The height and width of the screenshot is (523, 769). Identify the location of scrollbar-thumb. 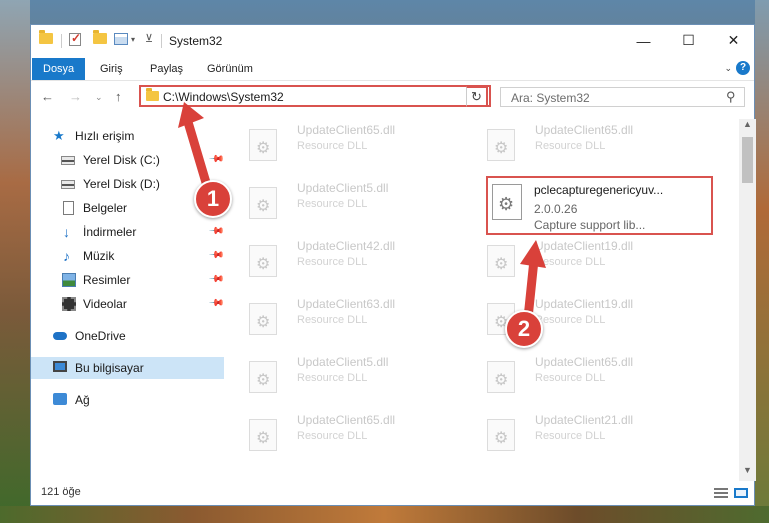
(747, 160).